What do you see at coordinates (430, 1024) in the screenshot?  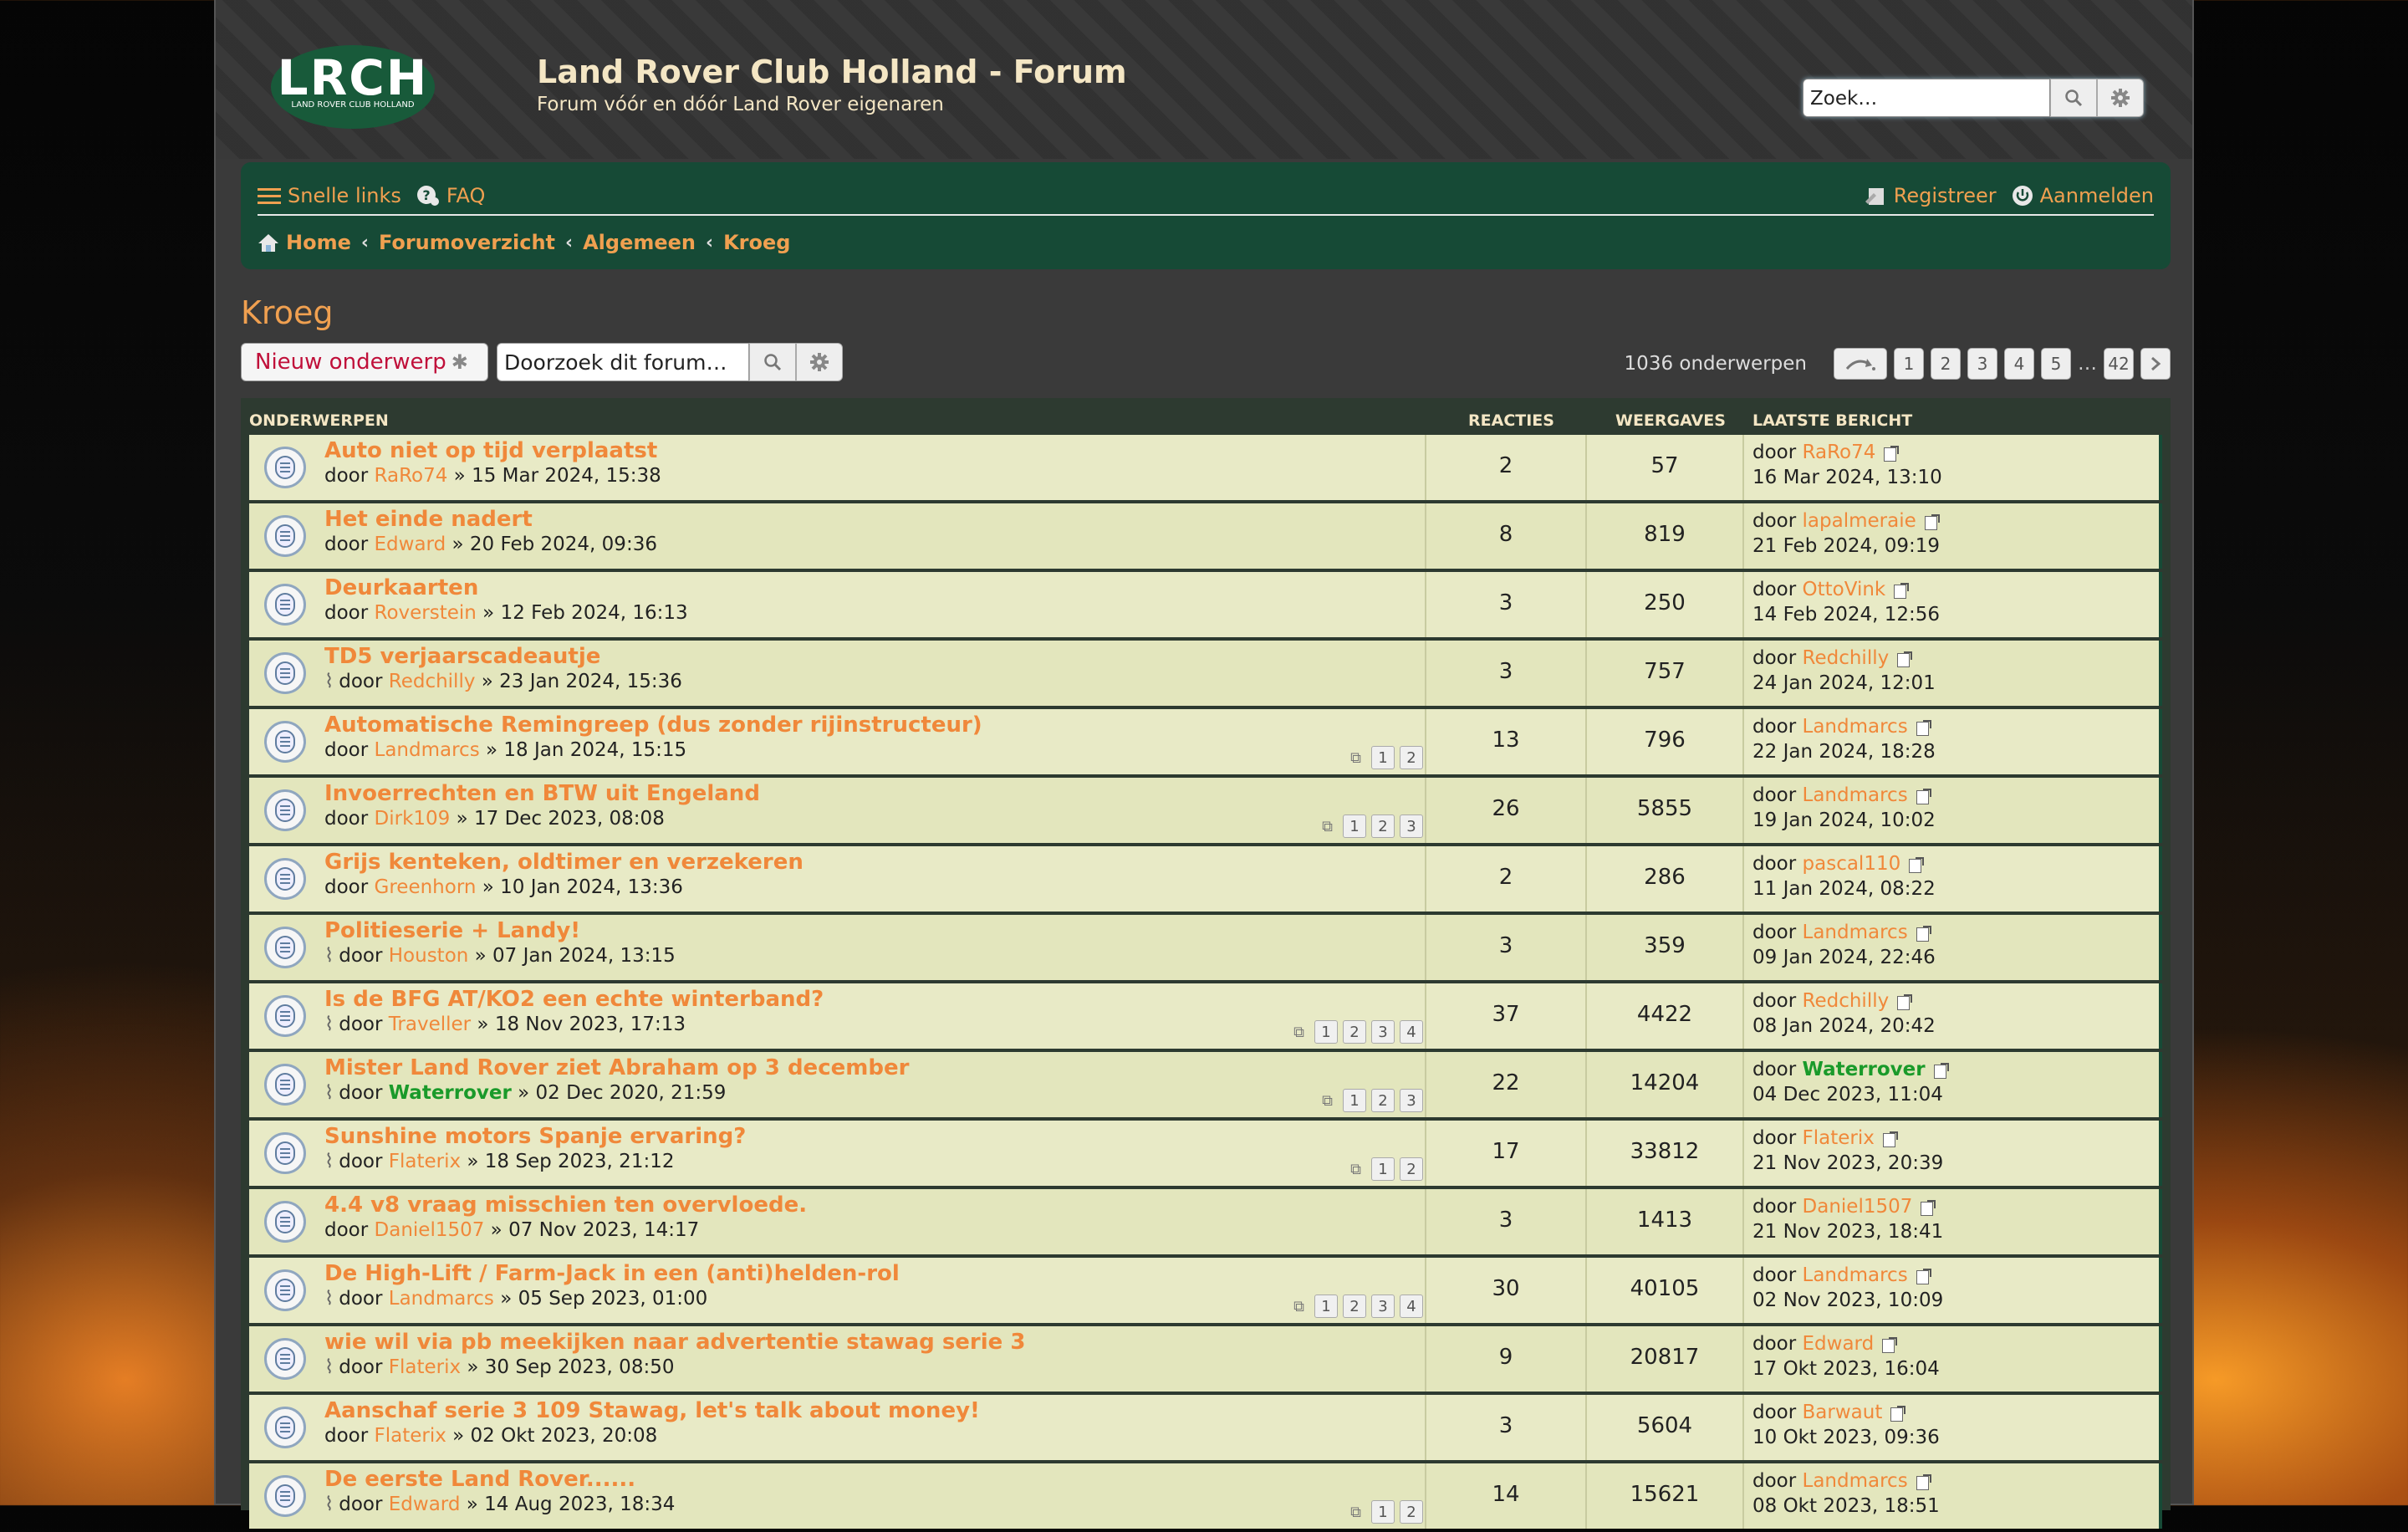 I see `topic-author-link: Traveller` at bounding box center [430, 1024].